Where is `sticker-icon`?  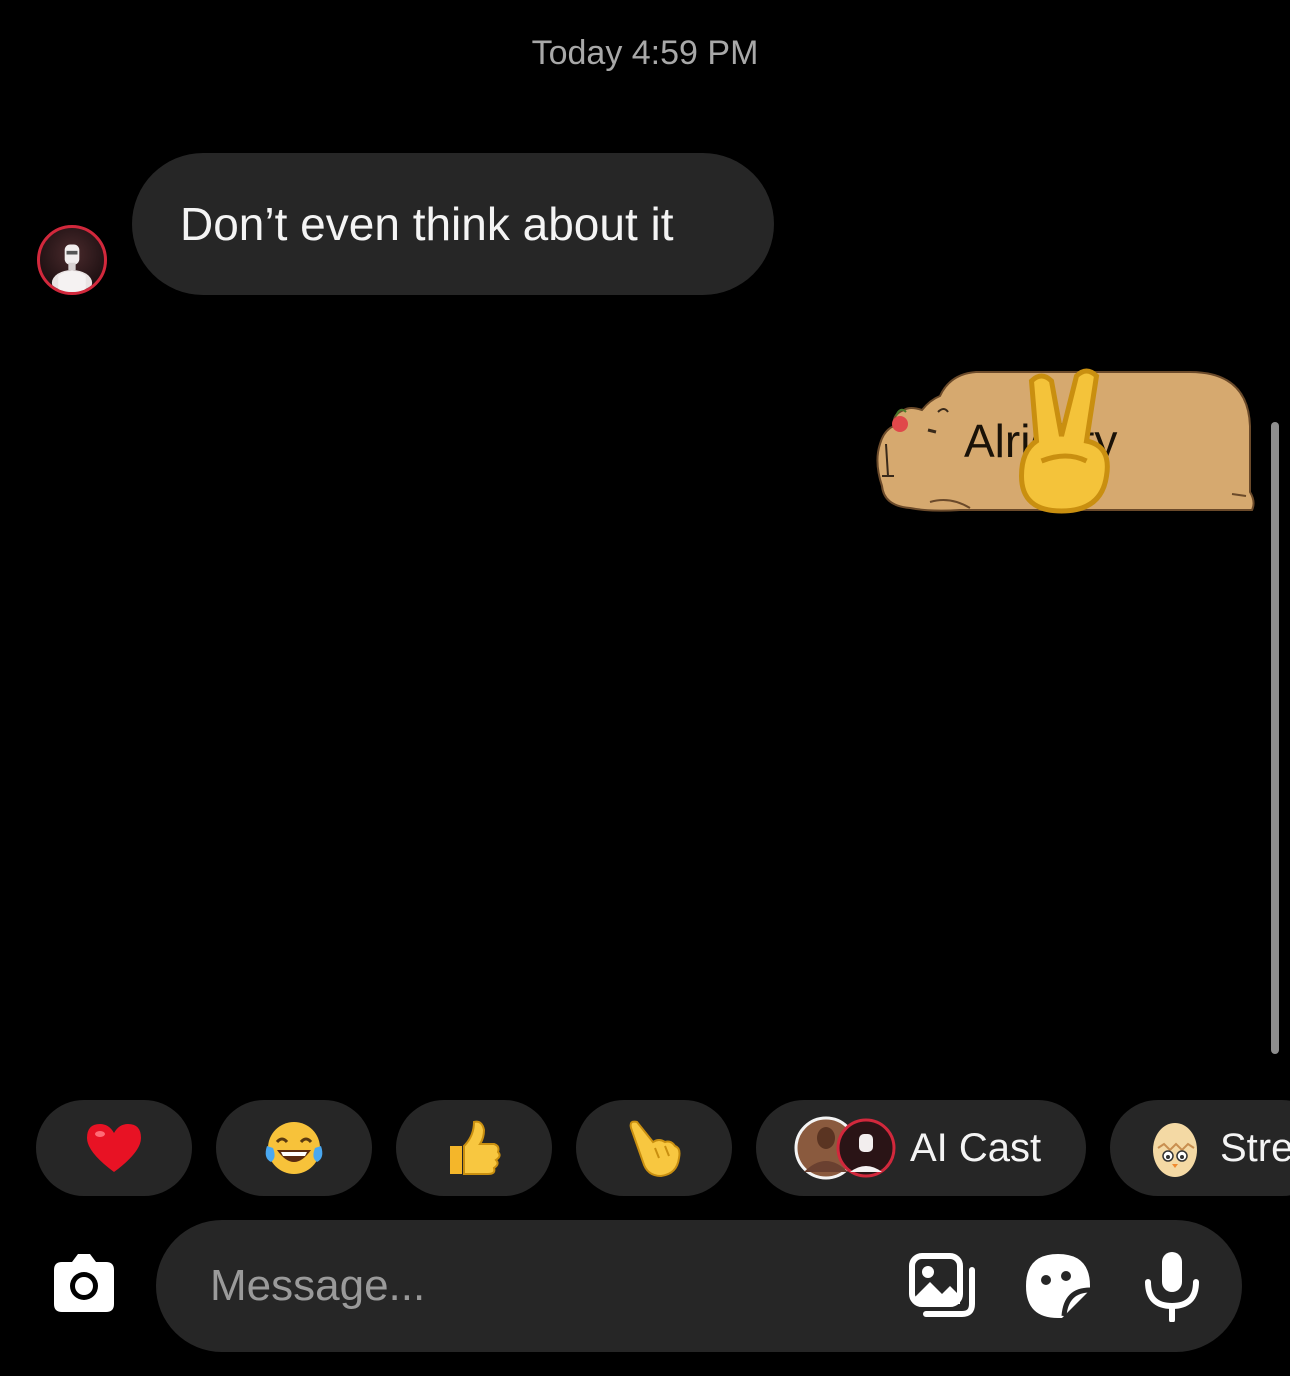 sticker-icon is located at coordinates (1058, 1286).